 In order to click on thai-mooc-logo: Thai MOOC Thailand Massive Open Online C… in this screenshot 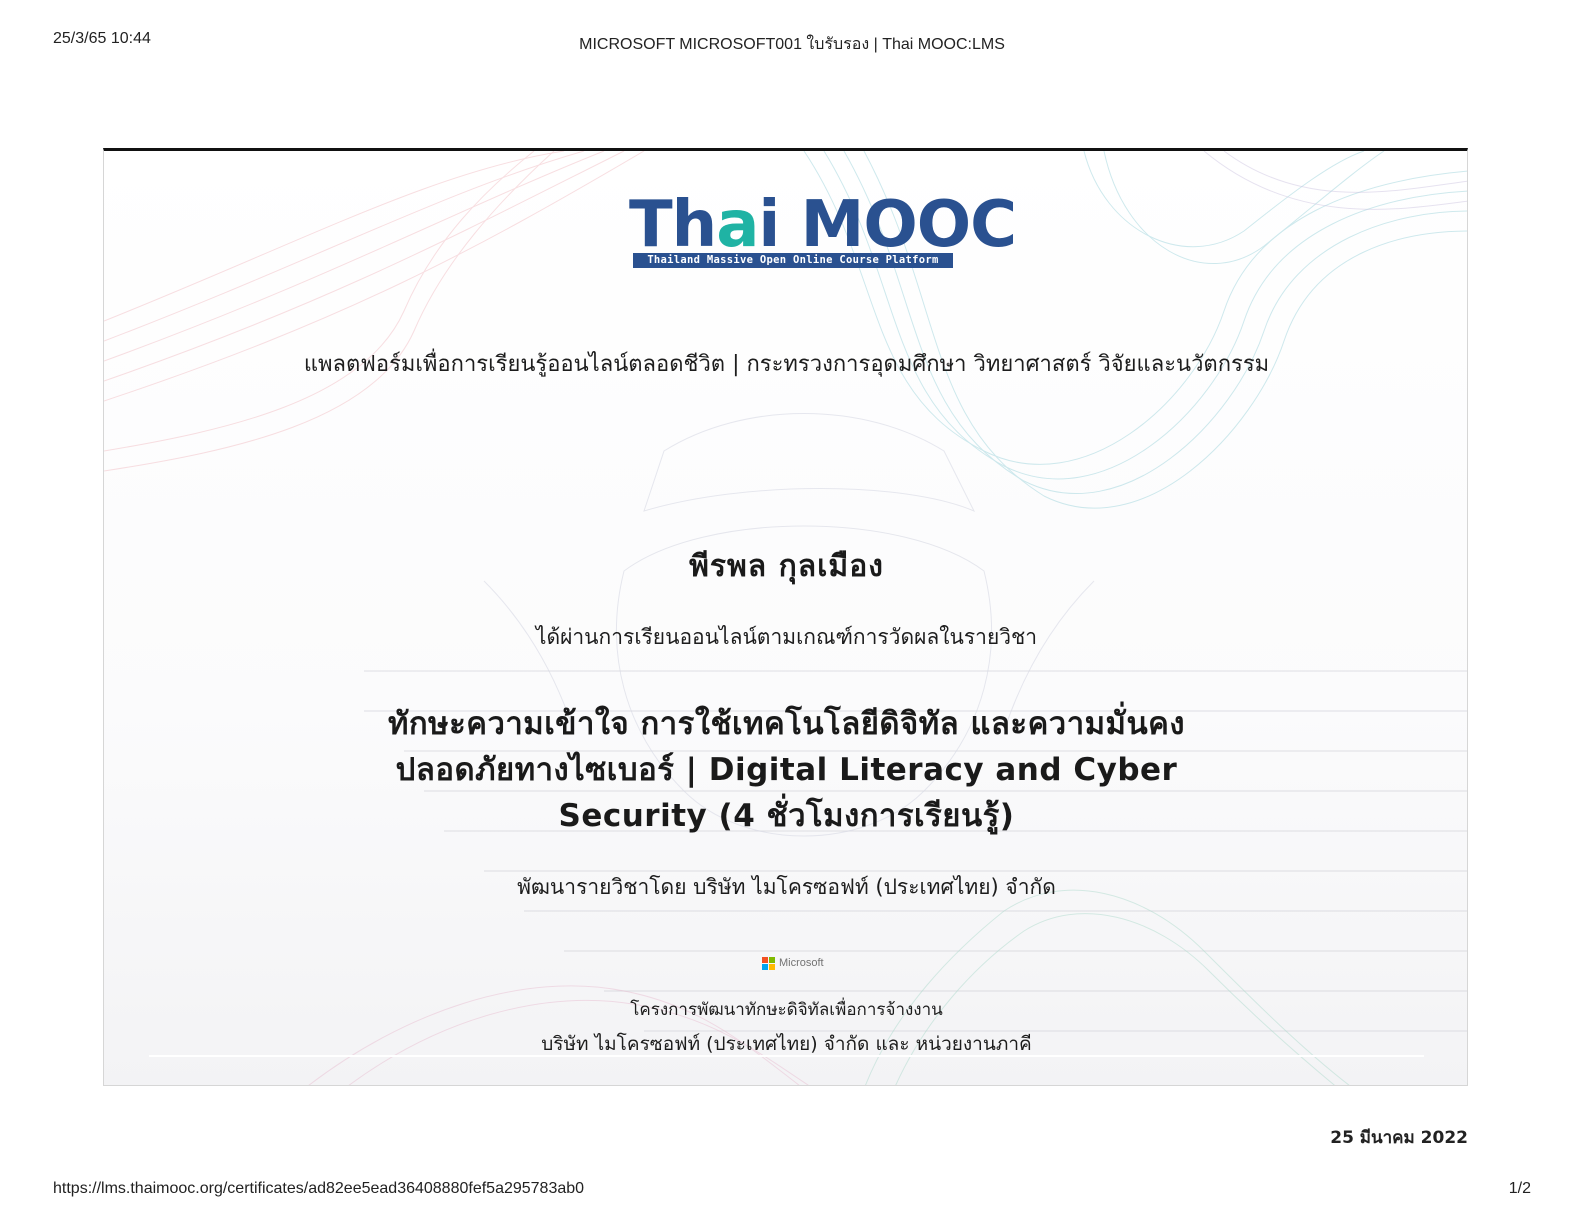, I will do `click(823, 231)`.